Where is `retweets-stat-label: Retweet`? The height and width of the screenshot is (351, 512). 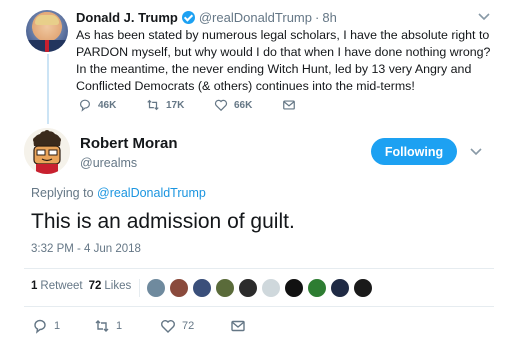 retweets-stat-label: Retweet is located at coordinates (61, 286).